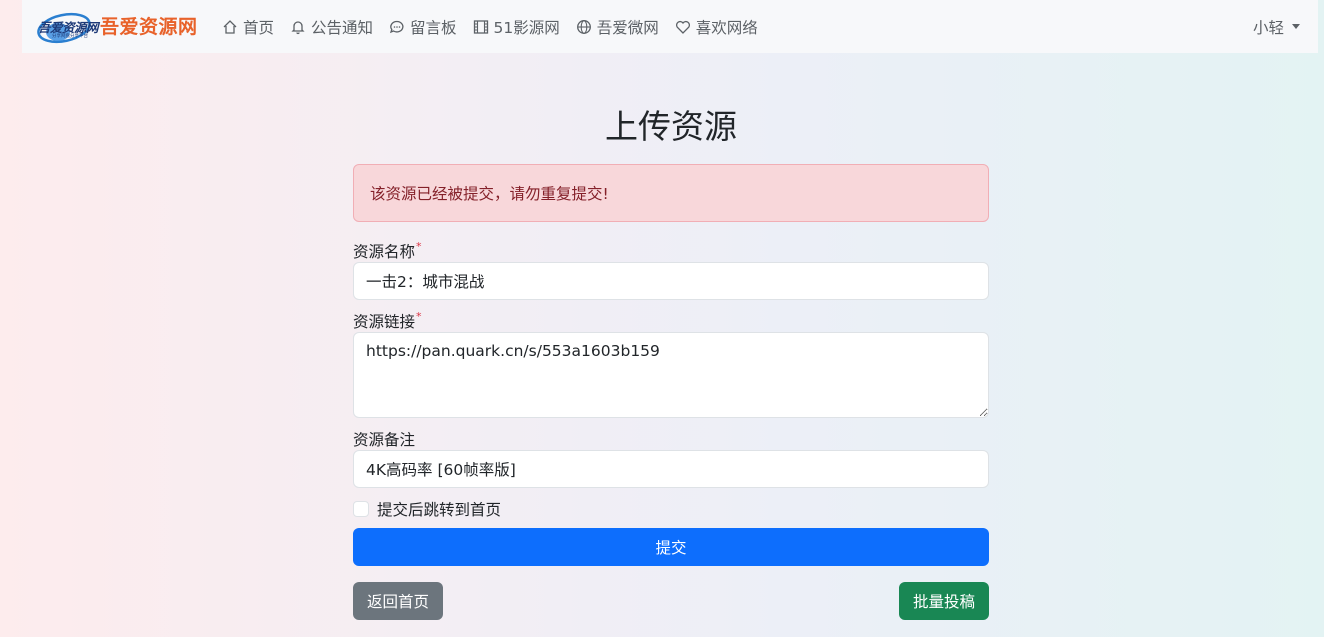 This screenshot has height=637, width=1324. What do you see at coordinates (433, 27) in the screenshot?
I see `nav-item-label: 留言板` at bounding box center [433, 27].